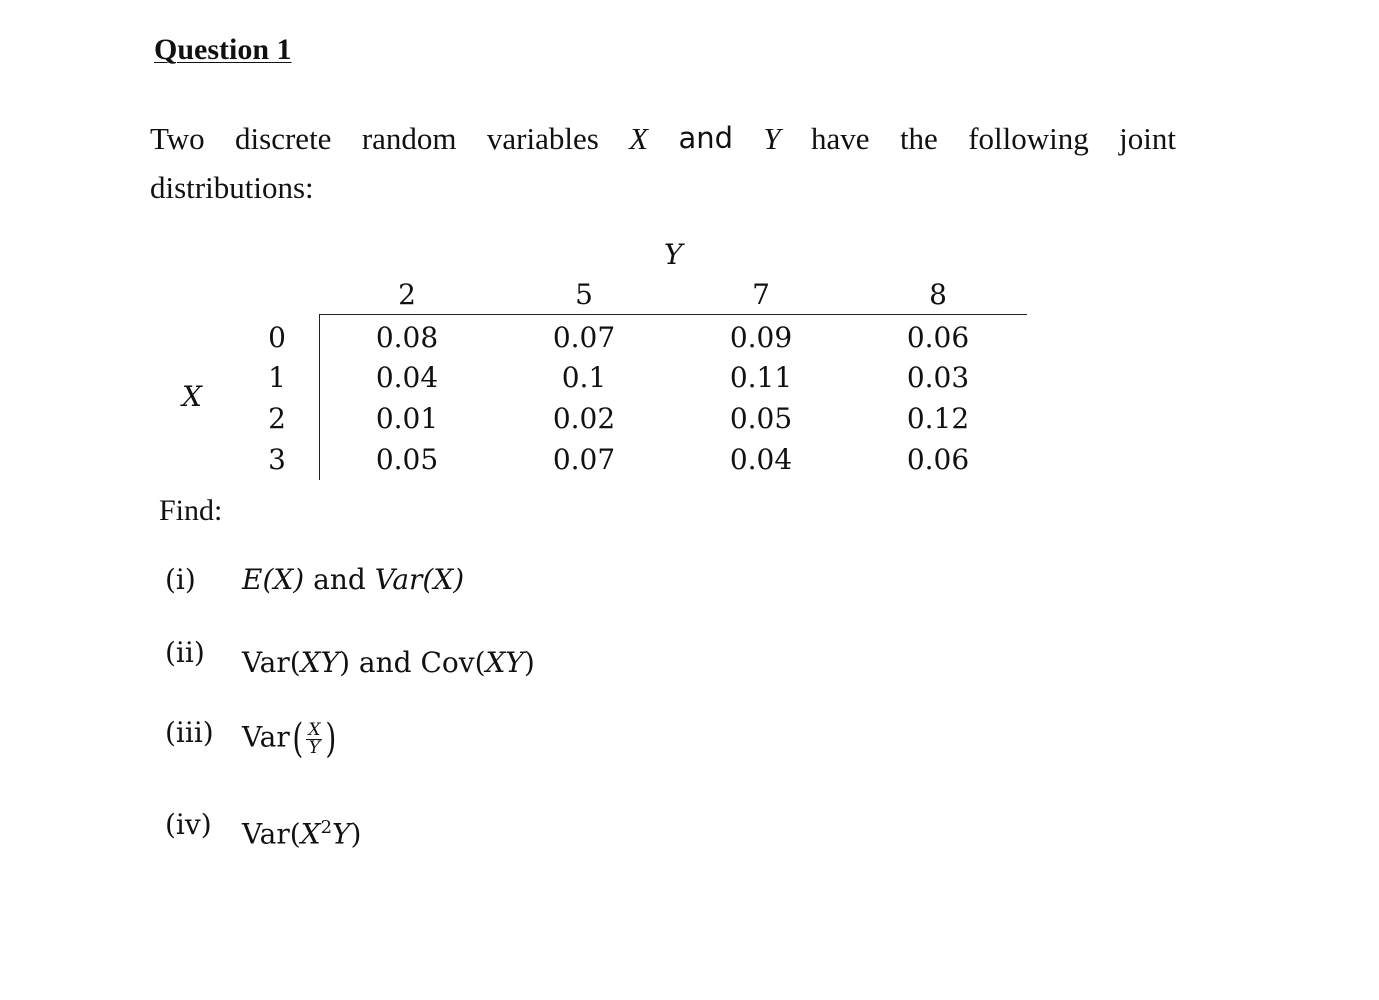 Image resolution: width=1379 pixels, height=1000 pixels. What do you see at coordinates (314, 747) in the screenshot?
I see `fraction-denominator: Y` at bounding box center [314, 747].